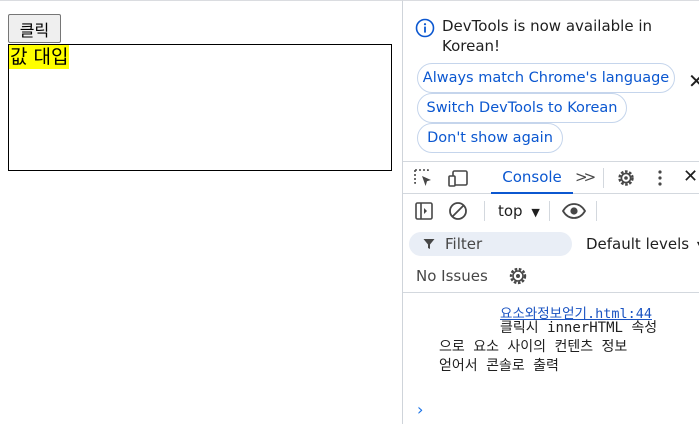 The width and height of the screenshot is (699, 424). What do you see at coordinates (490, 138) in the screenshot?
I see `dont-show-again-button: Don't show again` at bounding box center [490, 138].